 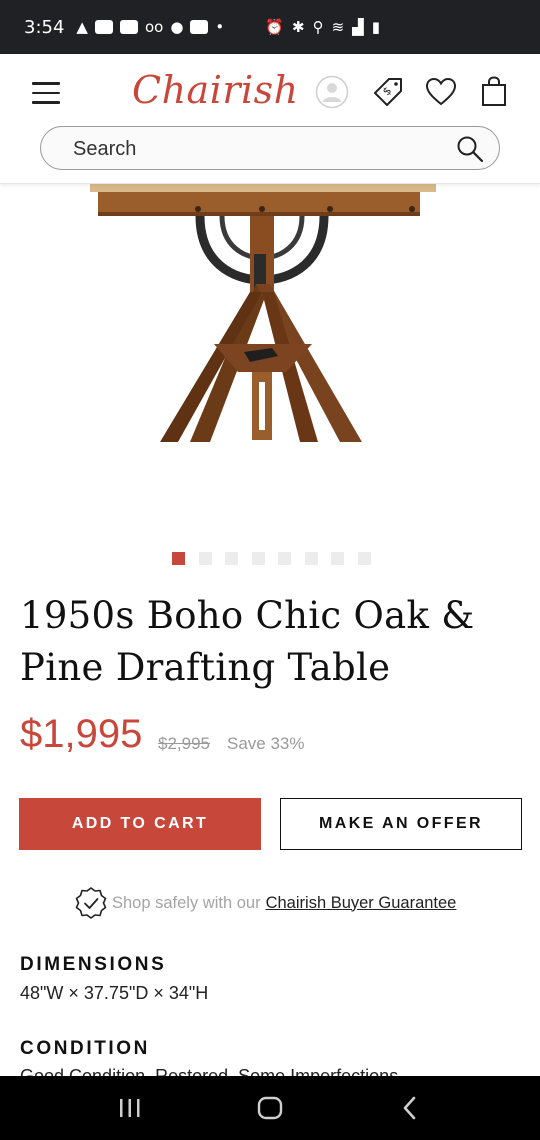 What do you see at coordinates (375, 27) in the screenshot?
I see `battery-icon: ▮` at bounding box center [375, 27].